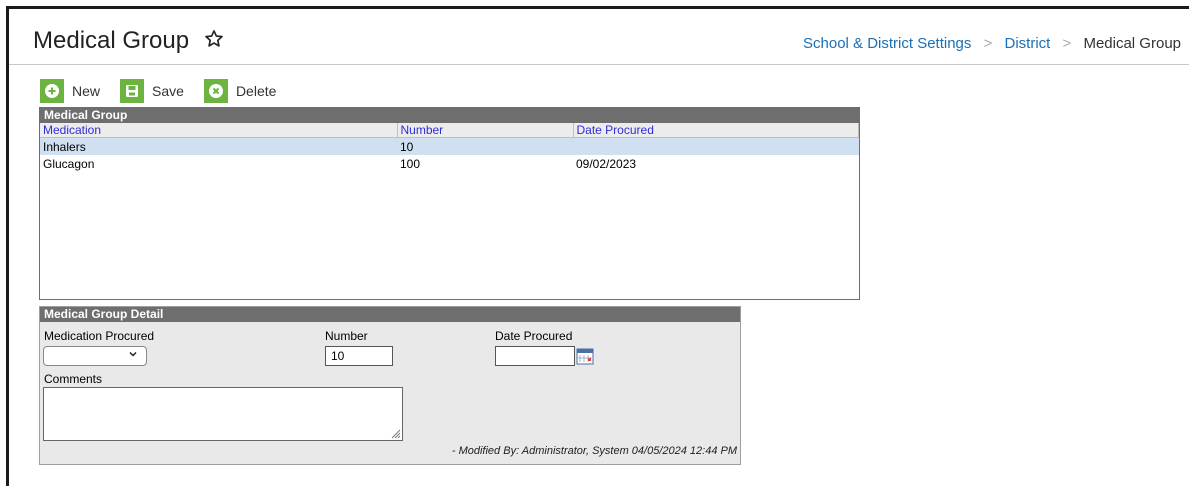  I want to click on table-row: Inhalers 10, so click(449, 146).